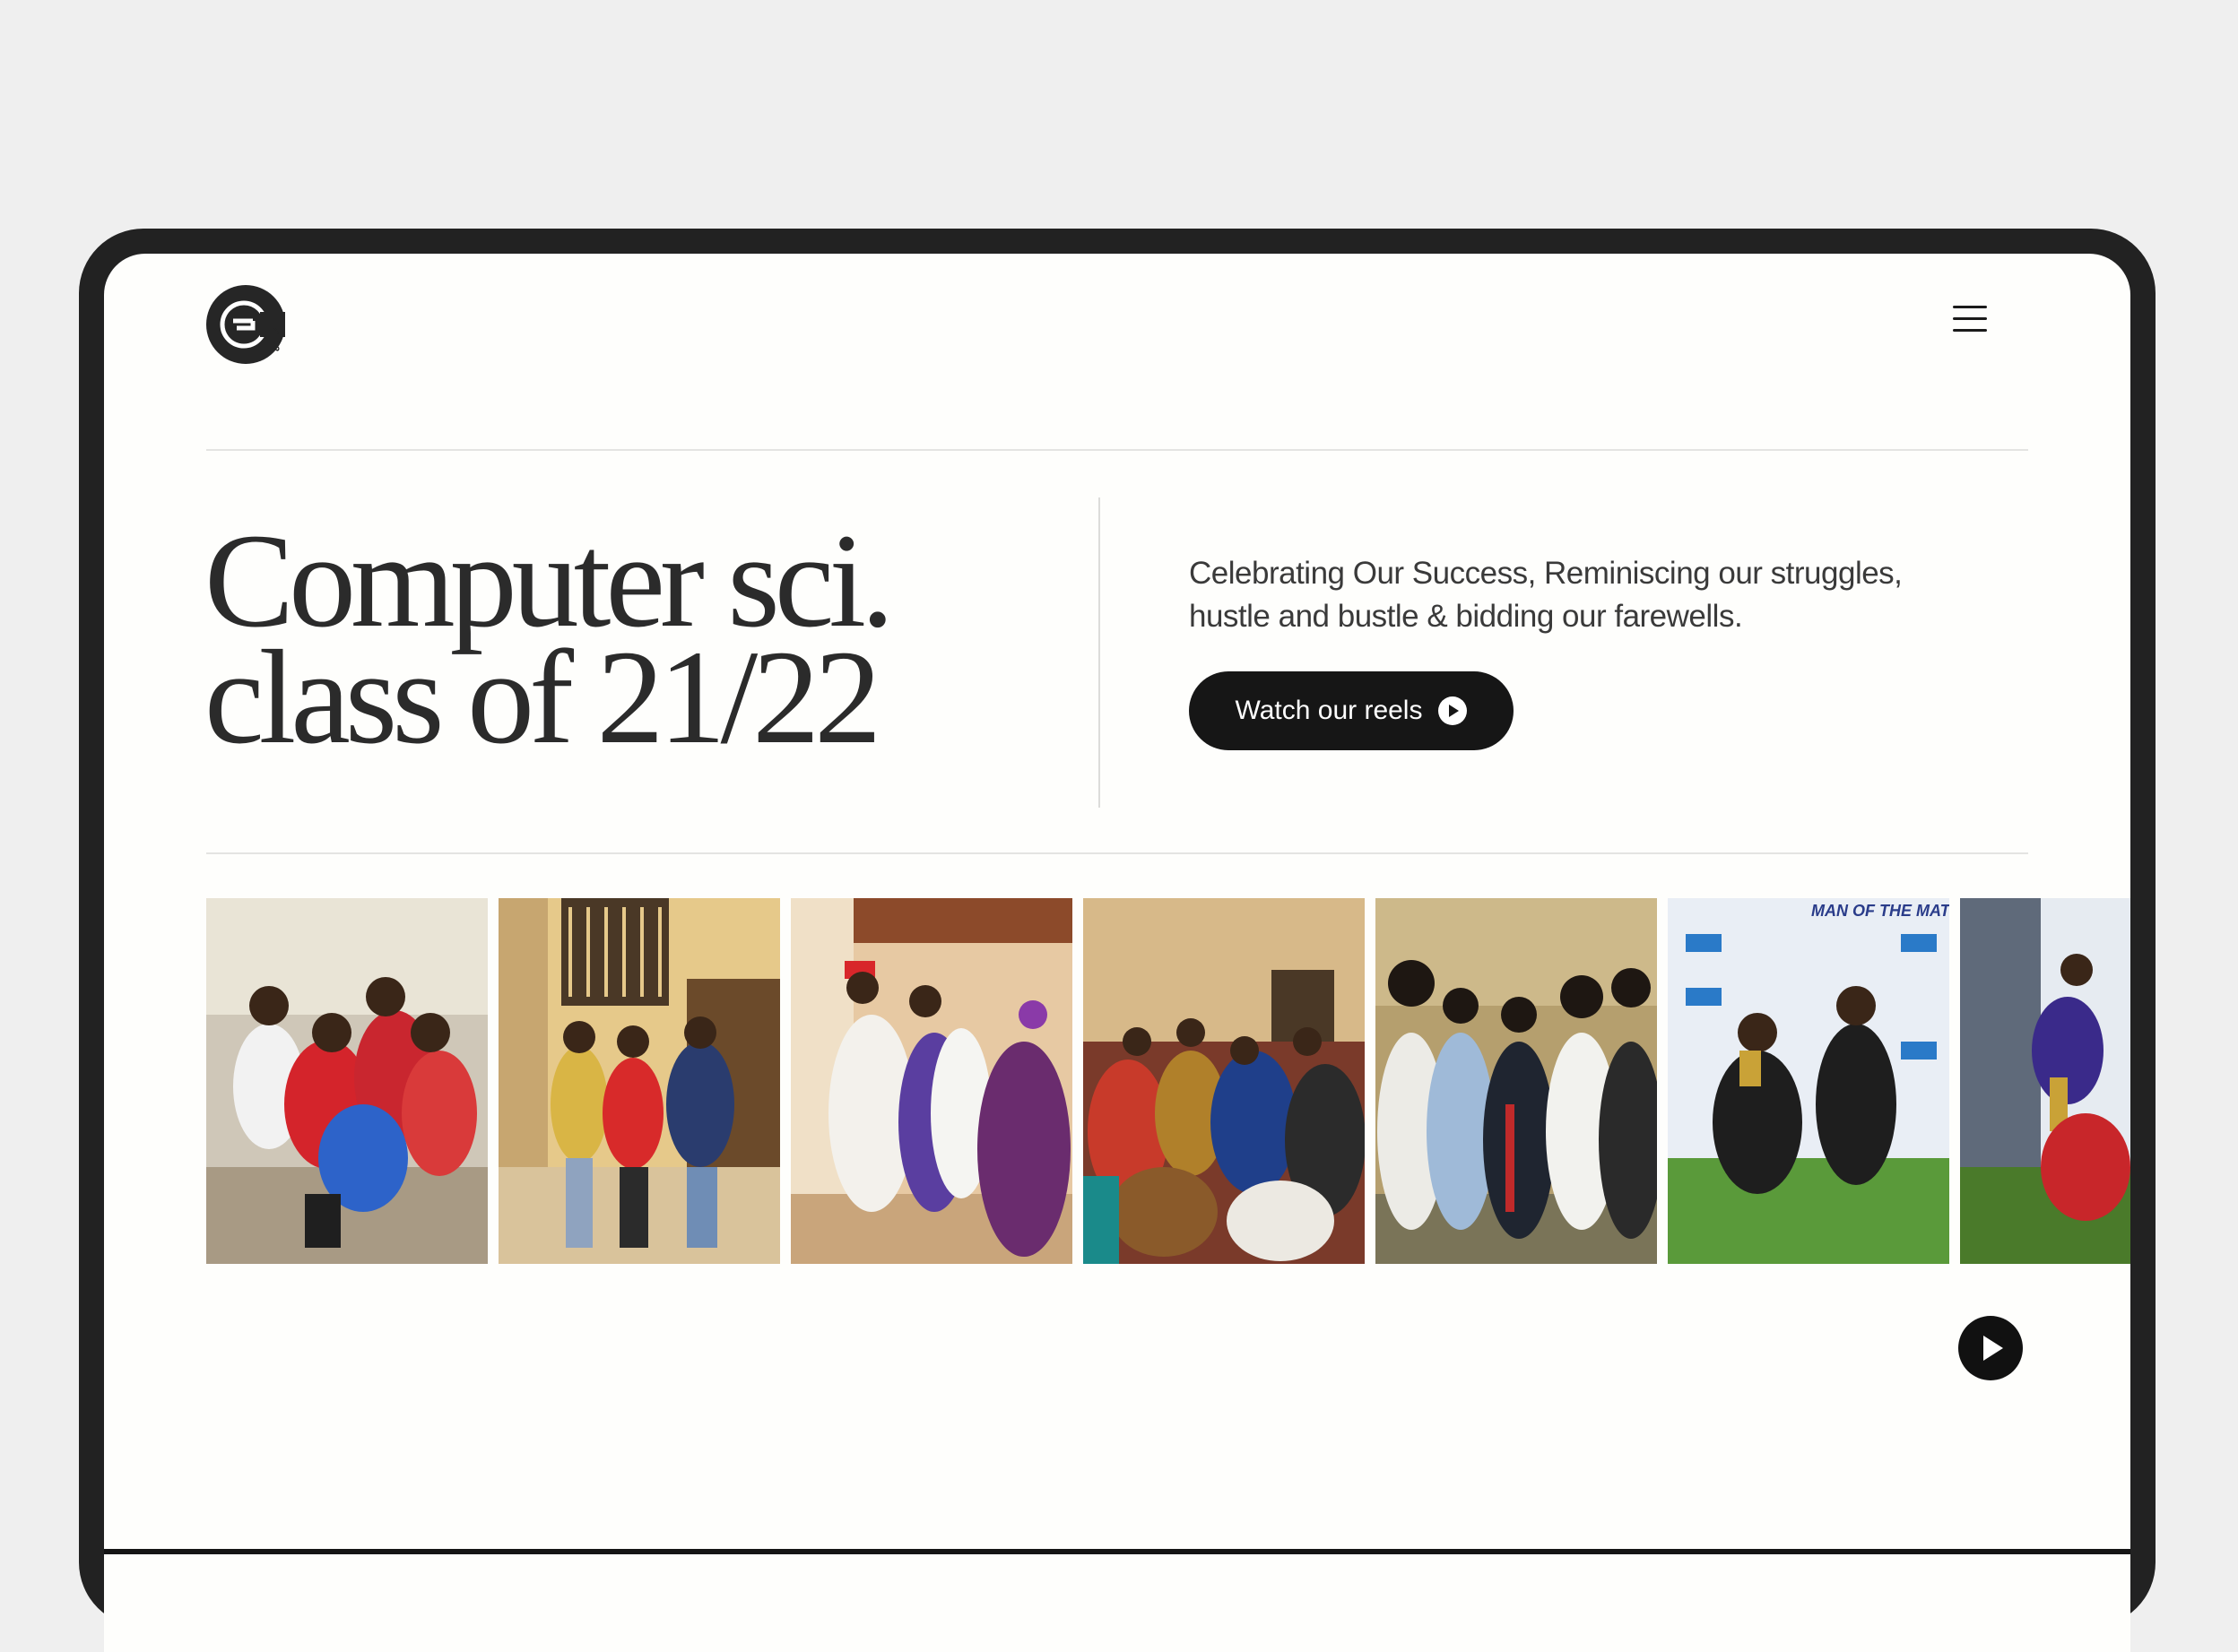 Image resolution: width=2238 pixels, height=1652 pixels. I want to click on play-circle-icon, so click(1453, 710).